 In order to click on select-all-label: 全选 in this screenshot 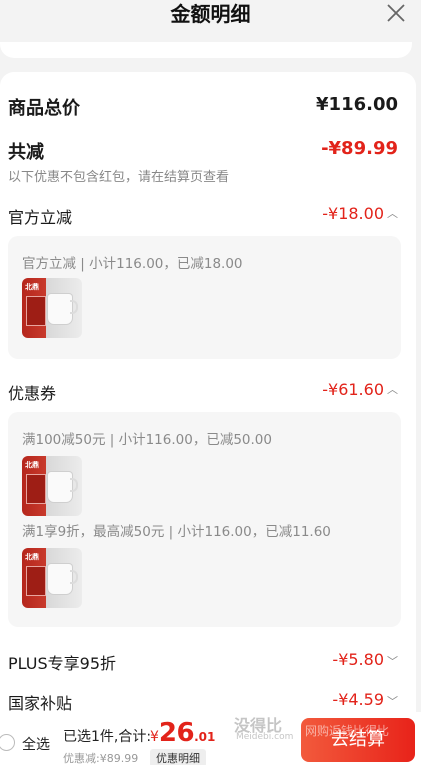, I will do `click(36, 744)`.